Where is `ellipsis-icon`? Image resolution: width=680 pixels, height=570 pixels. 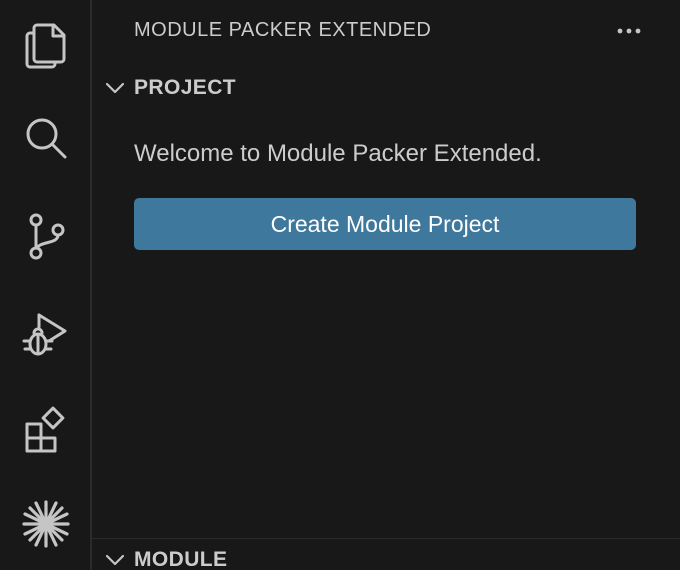 ellipsis-icon is located at coordinates (629, 31).